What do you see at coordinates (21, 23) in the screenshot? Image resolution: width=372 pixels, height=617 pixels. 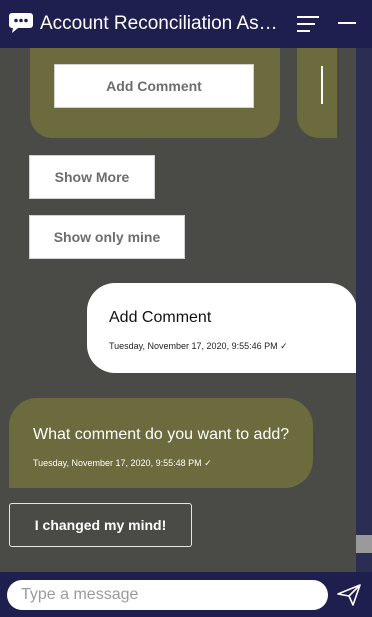 I see `chat-bubble-icon` at bounding box center [21, 23].